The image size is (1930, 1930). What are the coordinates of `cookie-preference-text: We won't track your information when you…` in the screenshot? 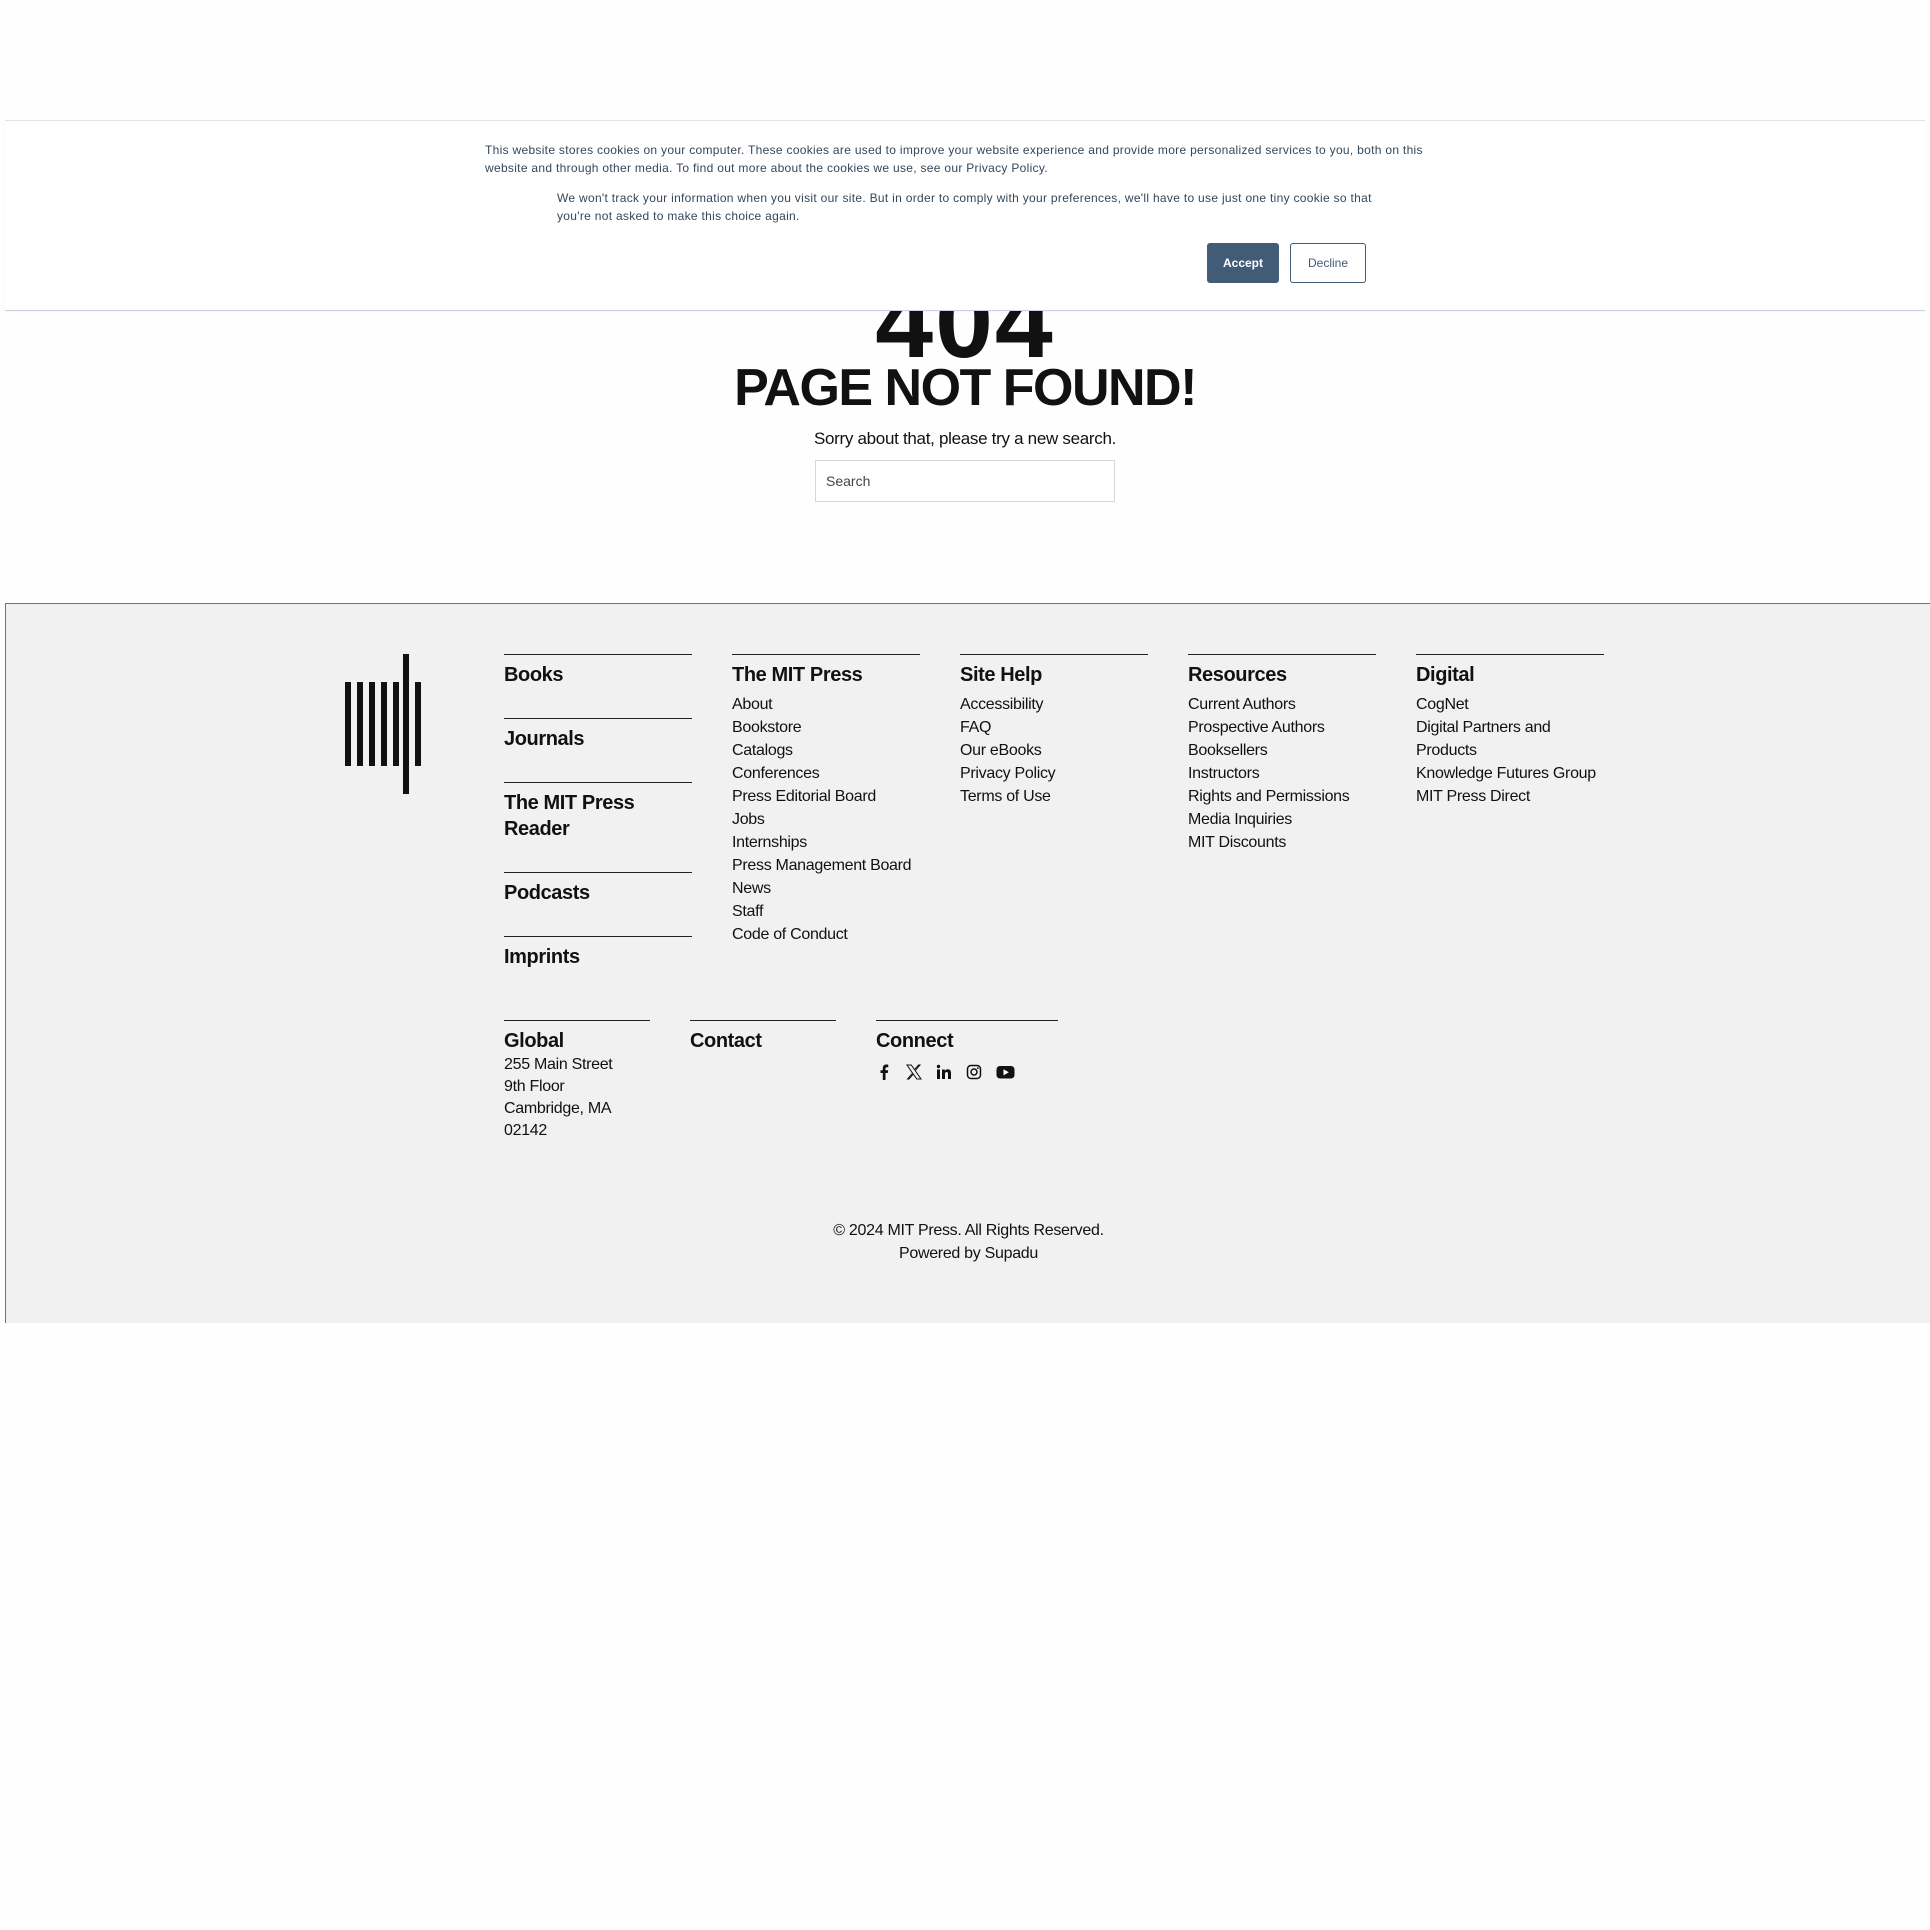 It's located at (964, 207).